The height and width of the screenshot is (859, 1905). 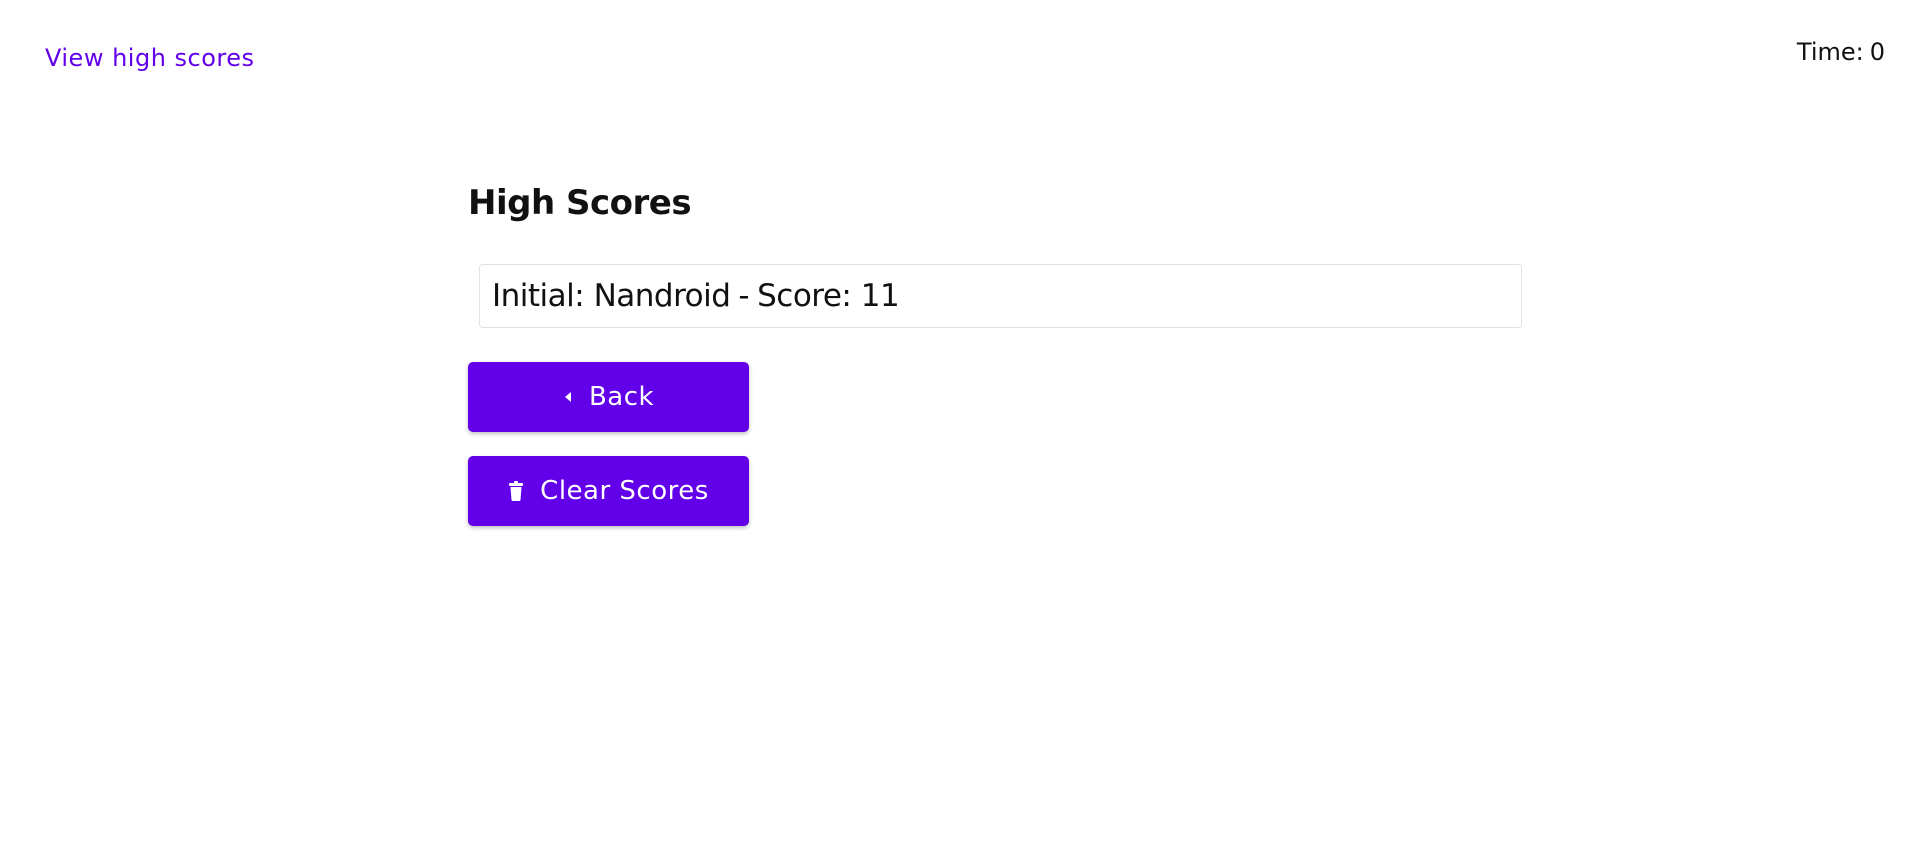 I want to click on score-initial: Initial: Nandroid, so click(x=611, y=296).